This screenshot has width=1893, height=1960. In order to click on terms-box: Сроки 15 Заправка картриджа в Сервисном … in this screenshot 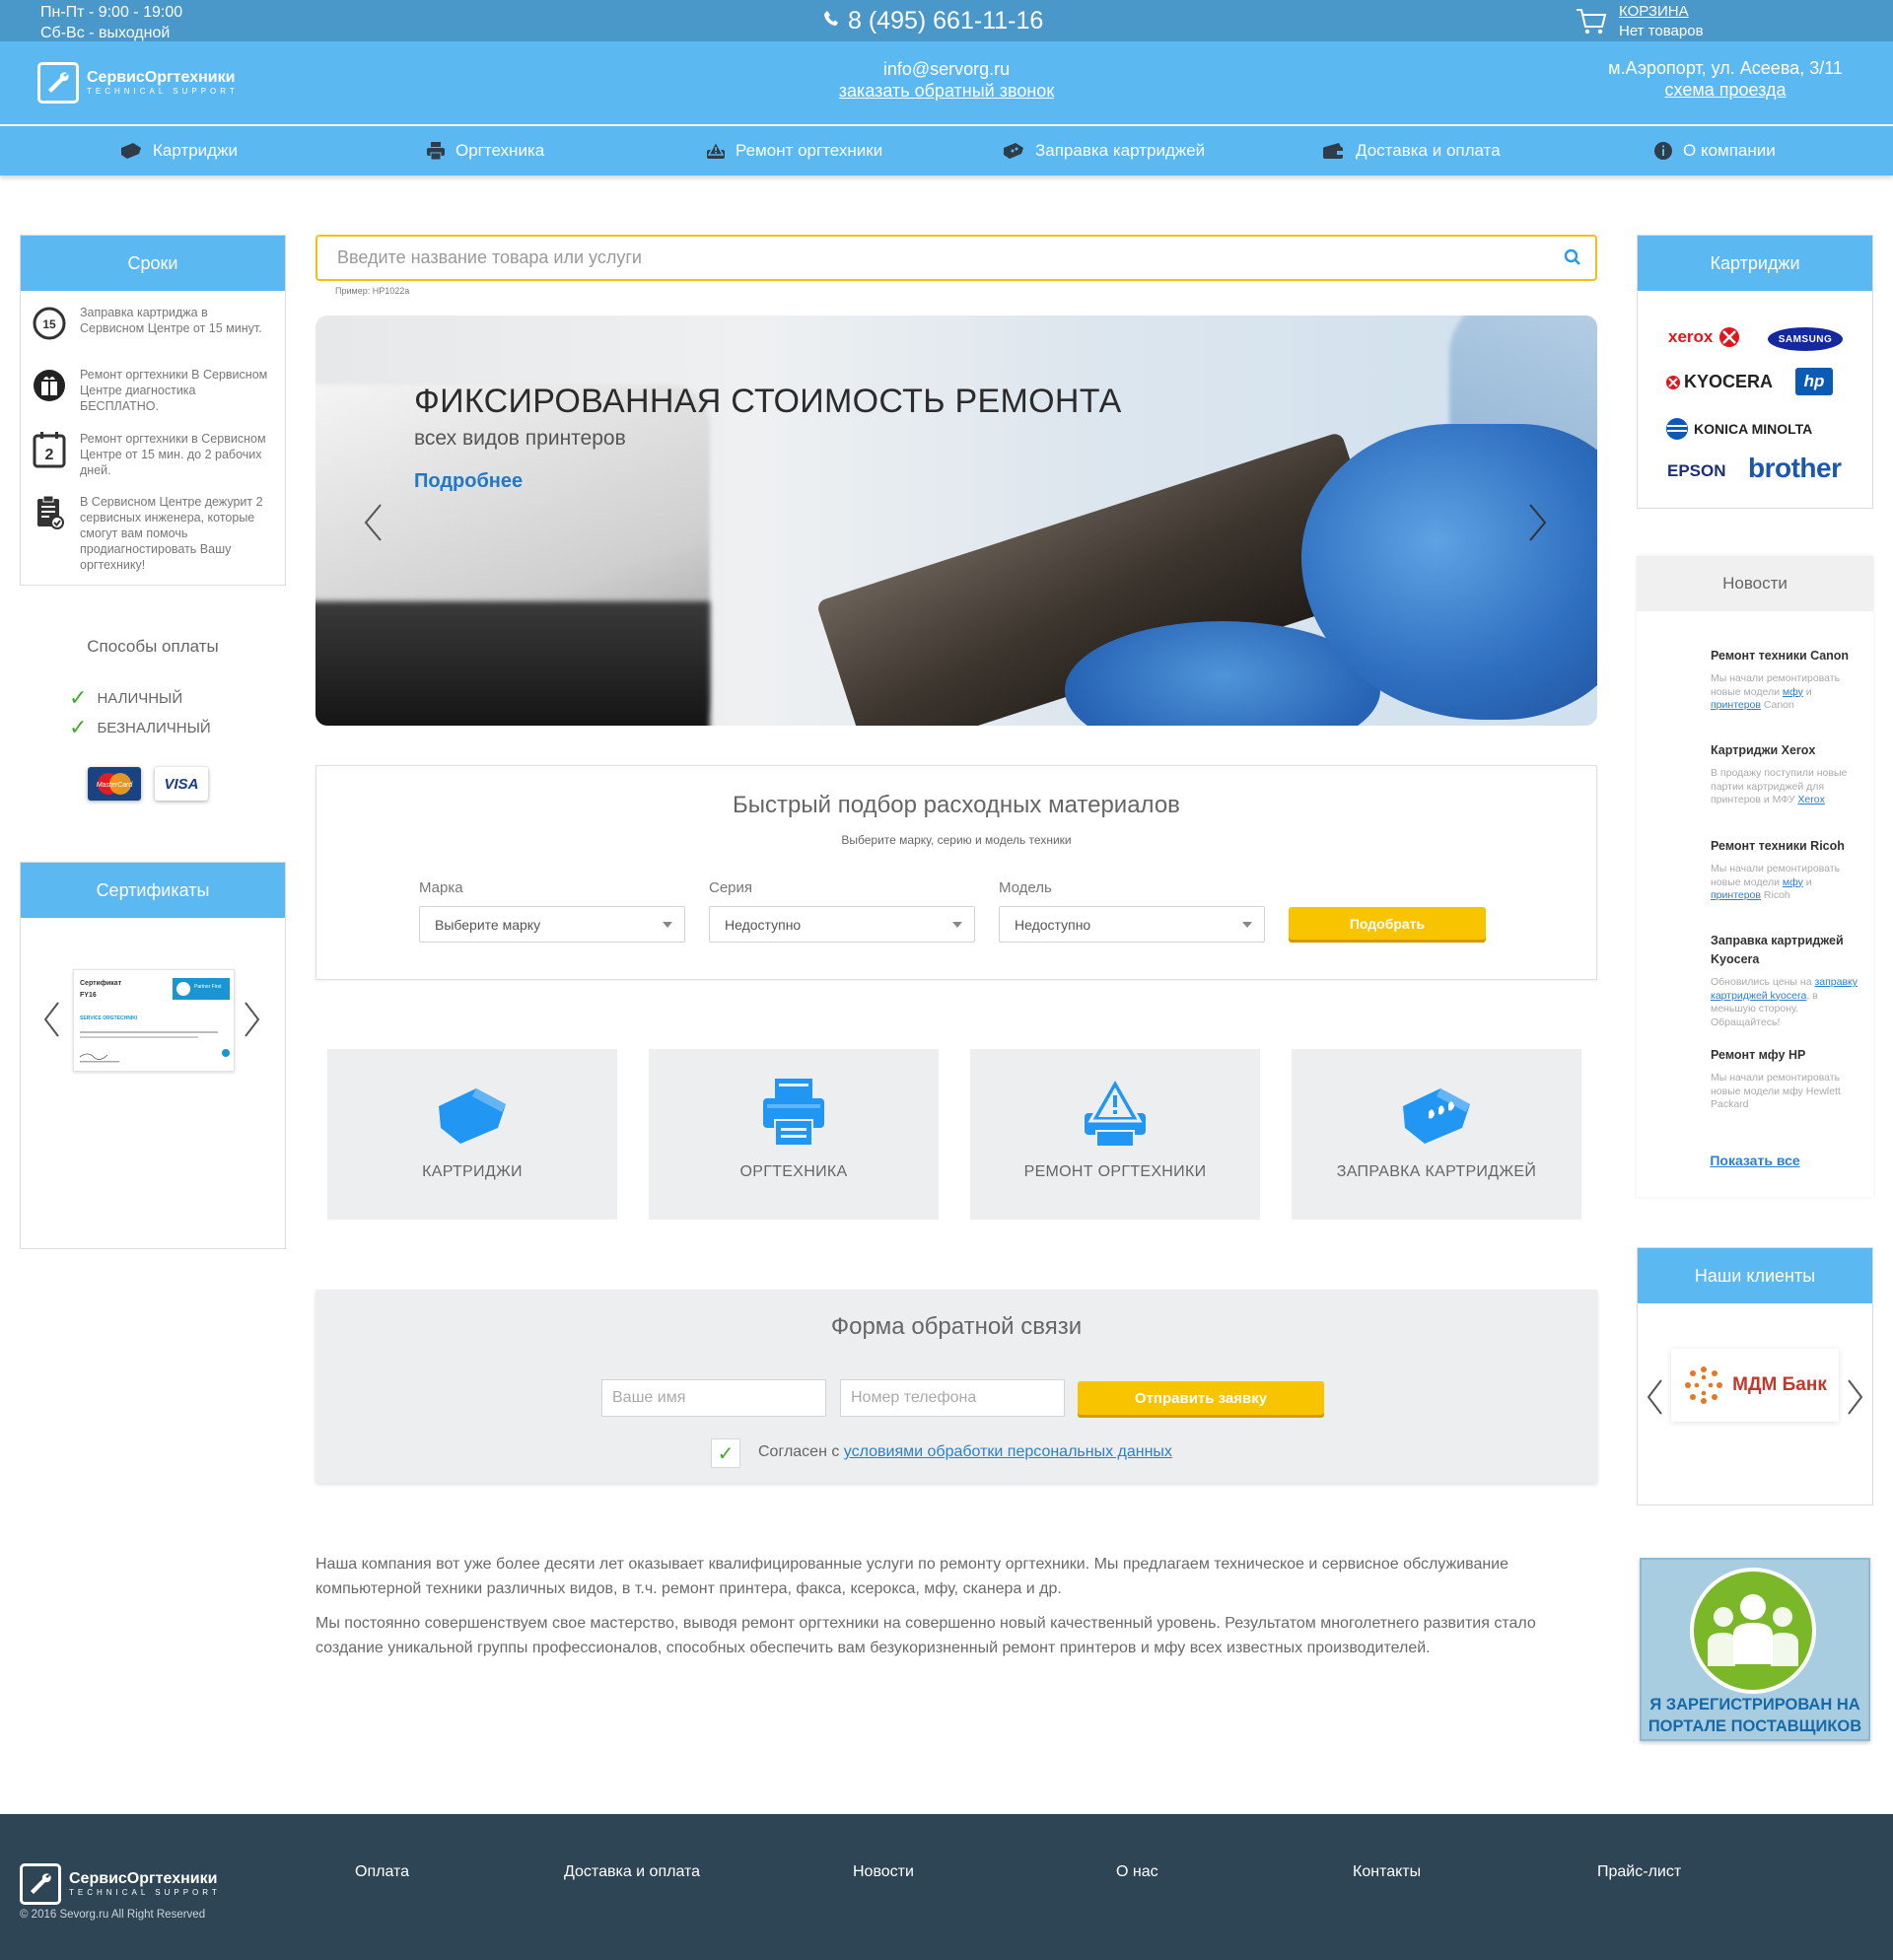, I will do `click(153, 410)`.